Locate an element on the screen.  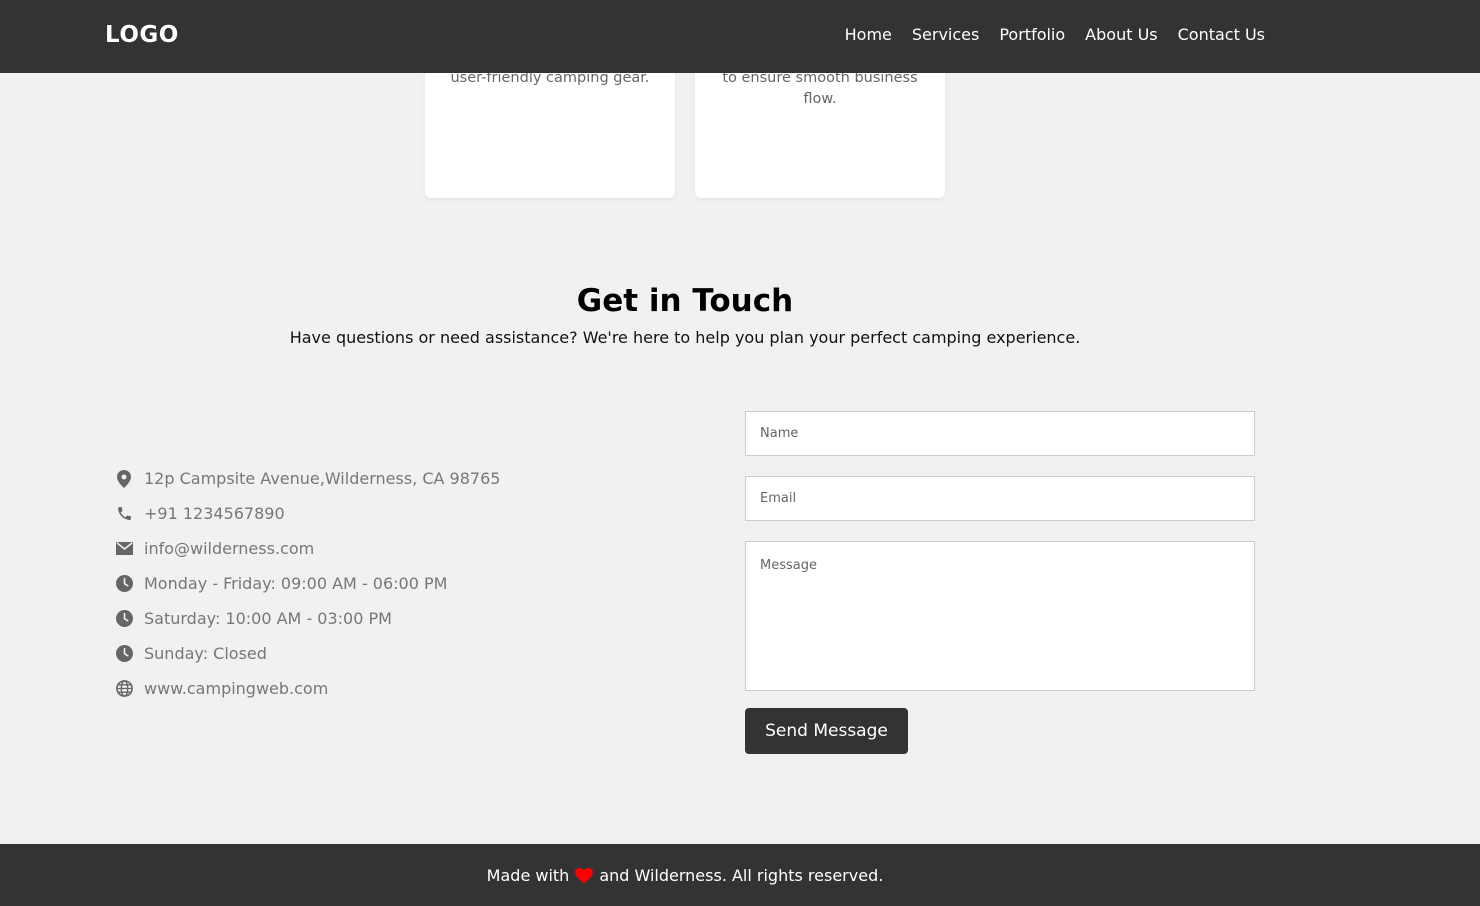
footer-text-after: and Wilderness. All rights reserved. is located at coordinates (741, 875).